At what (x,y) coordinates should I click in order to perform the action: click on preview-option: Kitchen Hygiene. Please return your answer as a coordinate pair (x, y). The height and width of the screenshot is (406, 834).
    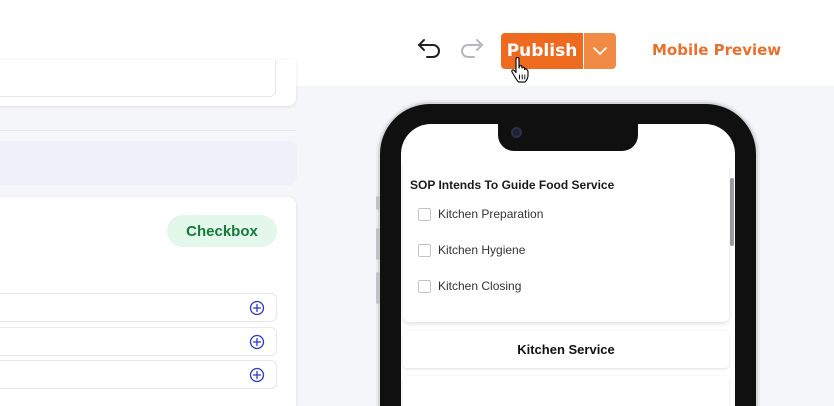
    Looking at the image, I should click on (471, 250).